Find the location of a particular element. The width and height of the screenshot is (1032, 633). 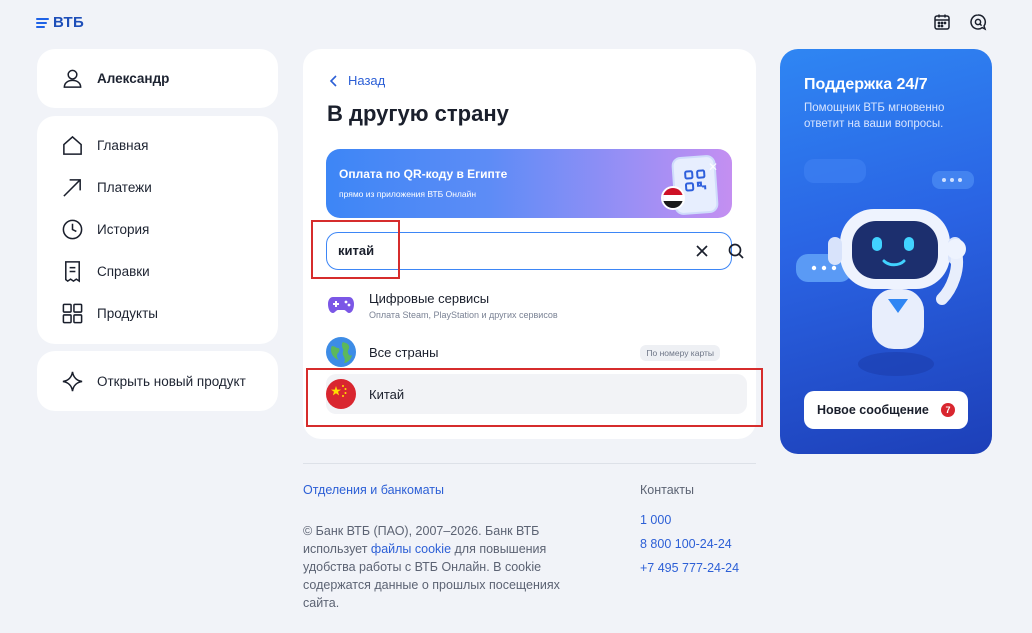

phone-link: 8 800 100-24-24 is located at coordinates (686, 544).